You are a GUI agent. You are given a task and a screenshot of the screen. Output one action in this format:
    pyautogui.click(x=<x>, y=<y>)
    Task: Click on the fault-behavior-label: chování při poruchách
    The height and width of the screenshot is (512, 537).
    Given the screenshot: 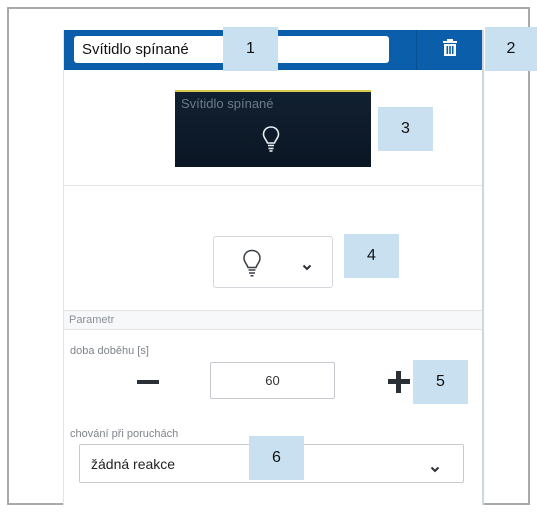 What is the action you would take?
    pyautogui.click(x=124, y=434)
    